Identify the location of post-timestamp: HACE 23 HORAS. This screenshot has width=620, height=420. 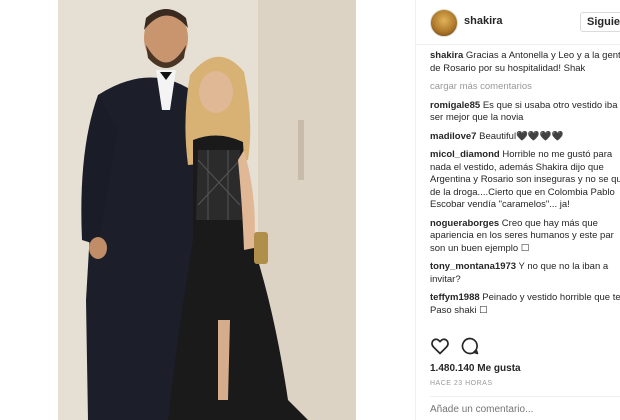
(461, 383).